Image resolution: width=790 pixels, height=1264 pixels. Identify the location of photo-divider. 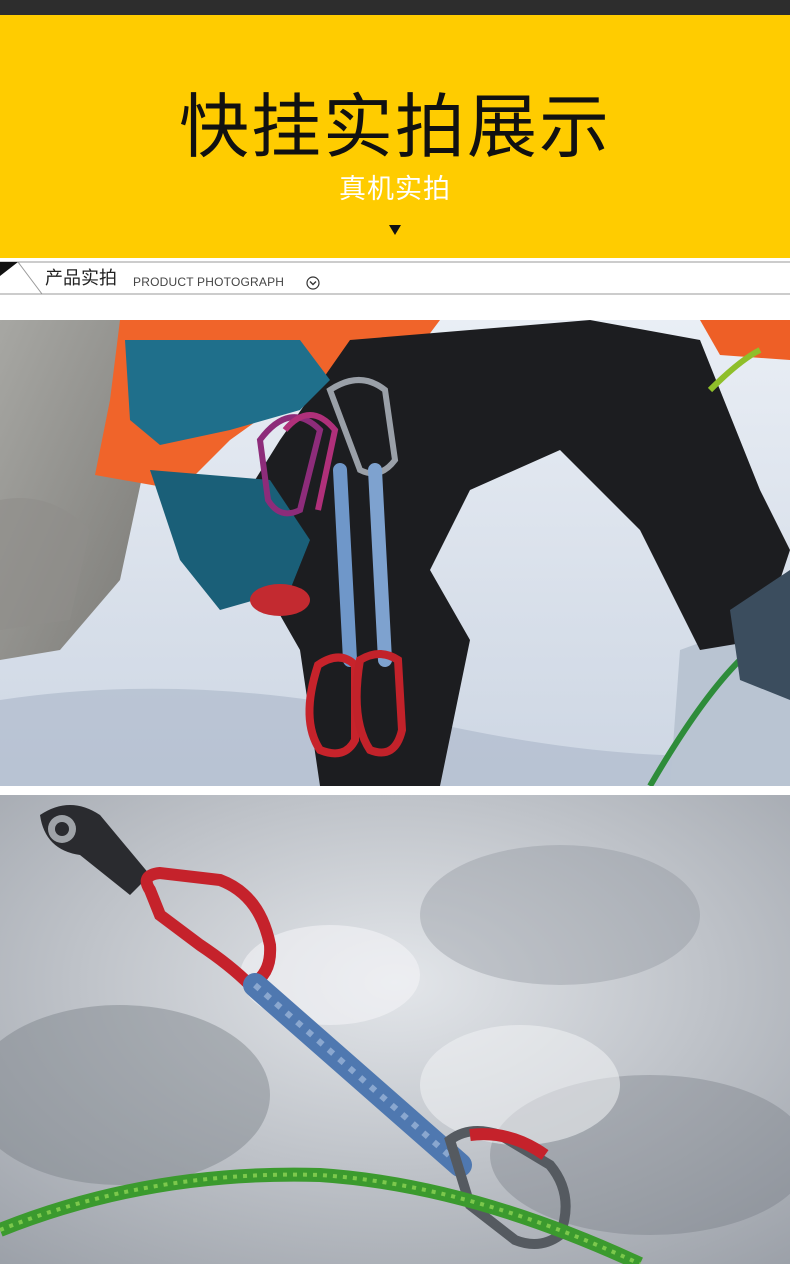
(395, 790).